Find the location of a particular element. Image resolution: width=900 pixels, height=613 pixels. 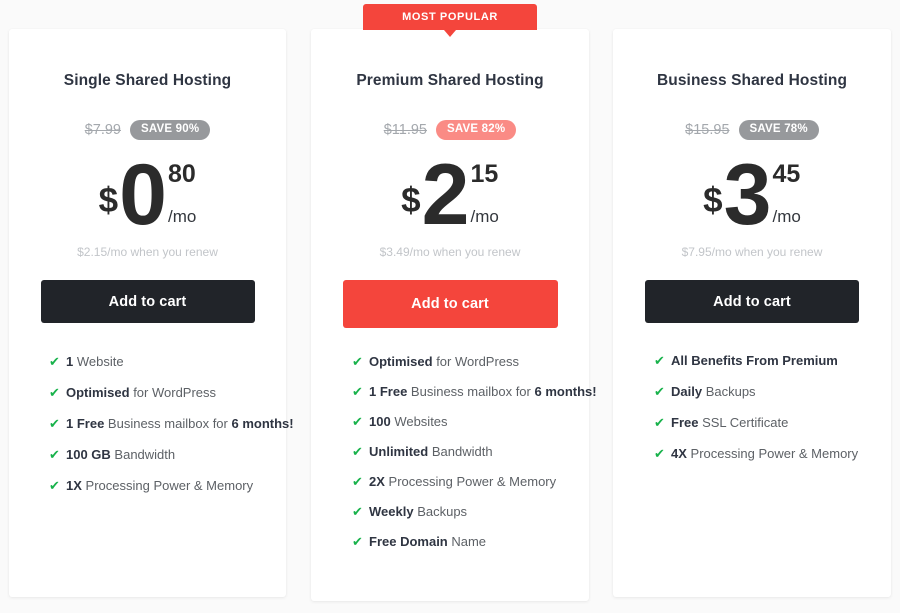

feature-strong: Unlimited is located at coordinates (399, 451).